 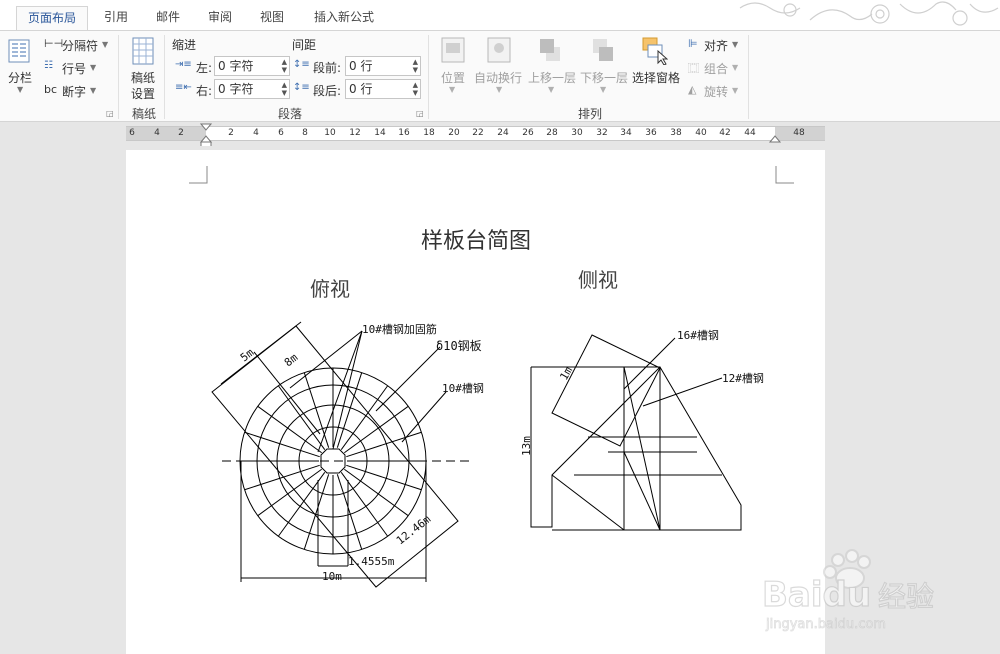 I want to click on label-8m: 8m, so click(x=291, y=360).